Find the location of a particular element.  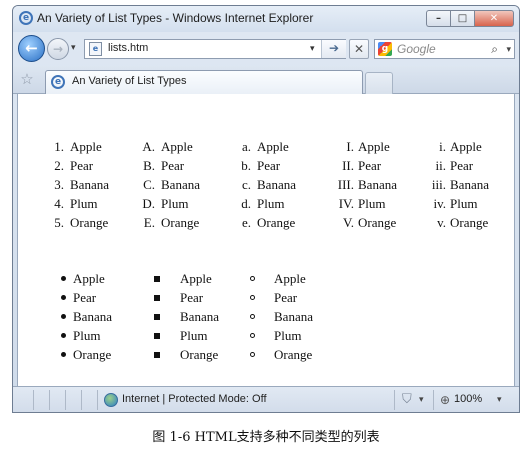

address-dropdown-icon: ▾ is located at coordinates (312, 49).